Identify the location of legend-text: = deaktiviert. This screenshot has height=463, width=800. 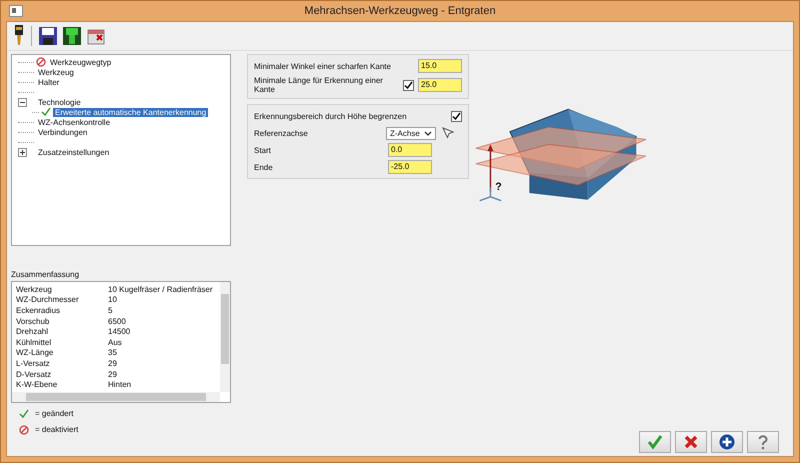
(56, 429).